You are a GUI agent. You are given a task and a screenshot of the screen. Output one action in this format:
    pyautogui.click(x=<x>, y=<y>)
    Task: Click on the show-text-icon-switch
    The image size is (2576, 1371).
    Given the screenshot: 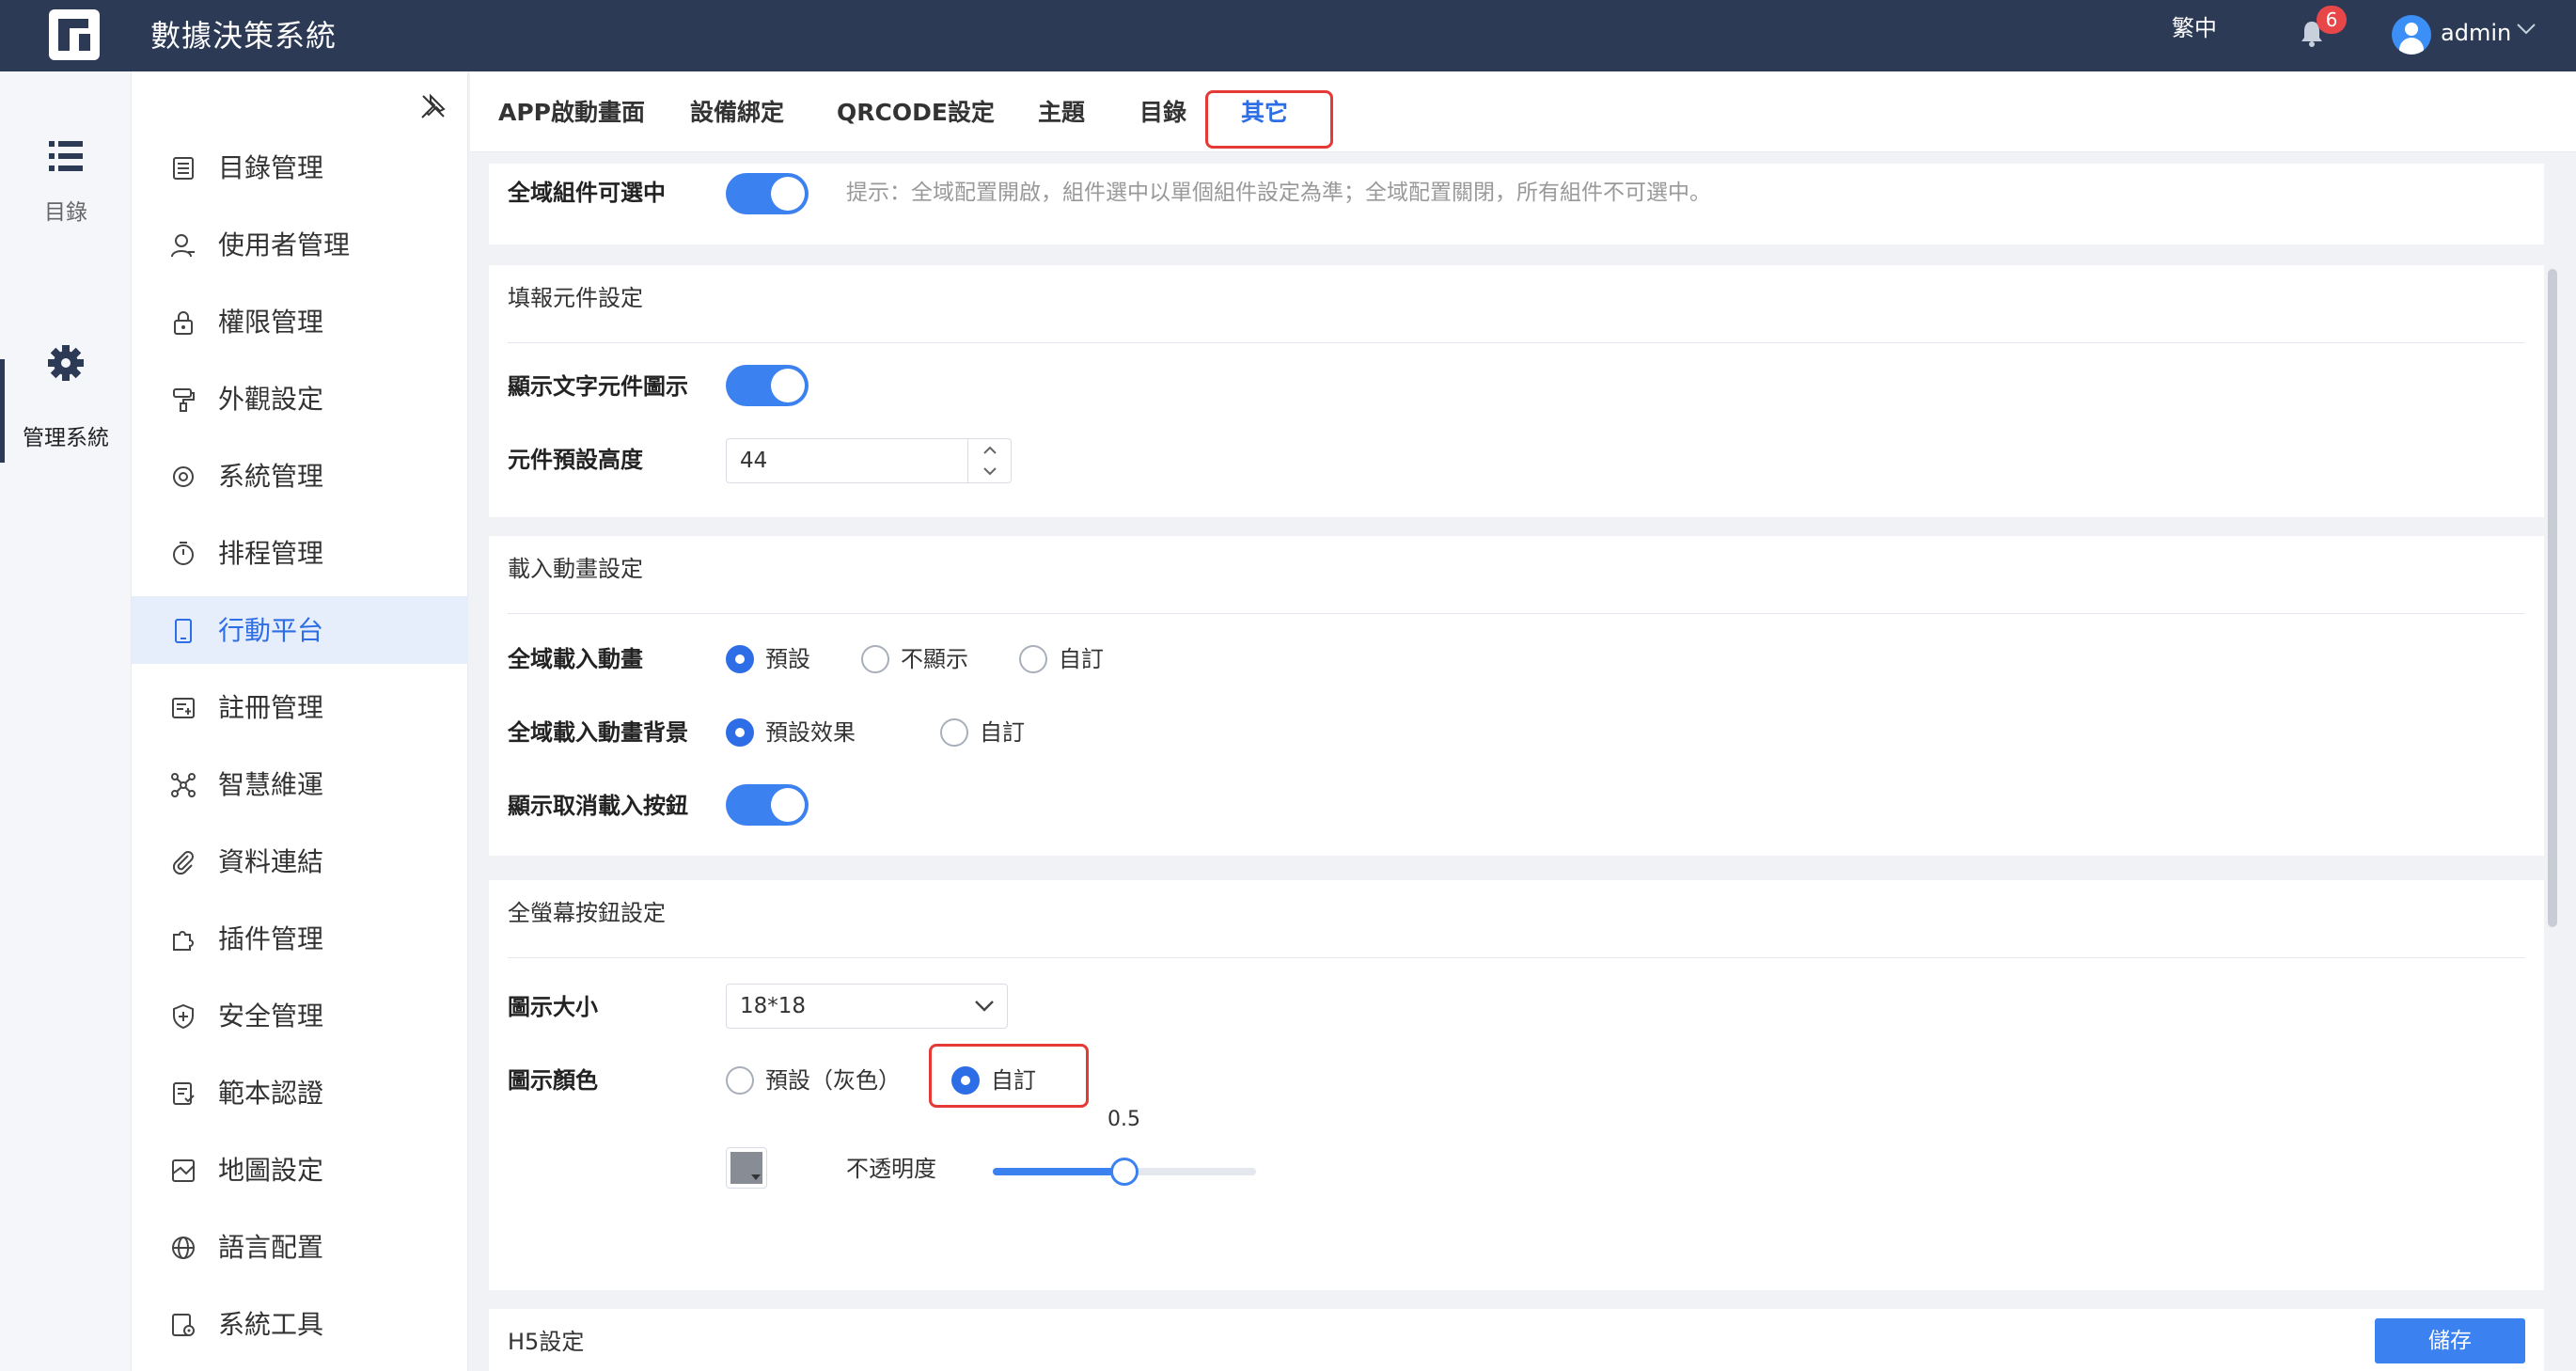 What is the action you would take?
    pyautogui.click(x=768, y=385)
    